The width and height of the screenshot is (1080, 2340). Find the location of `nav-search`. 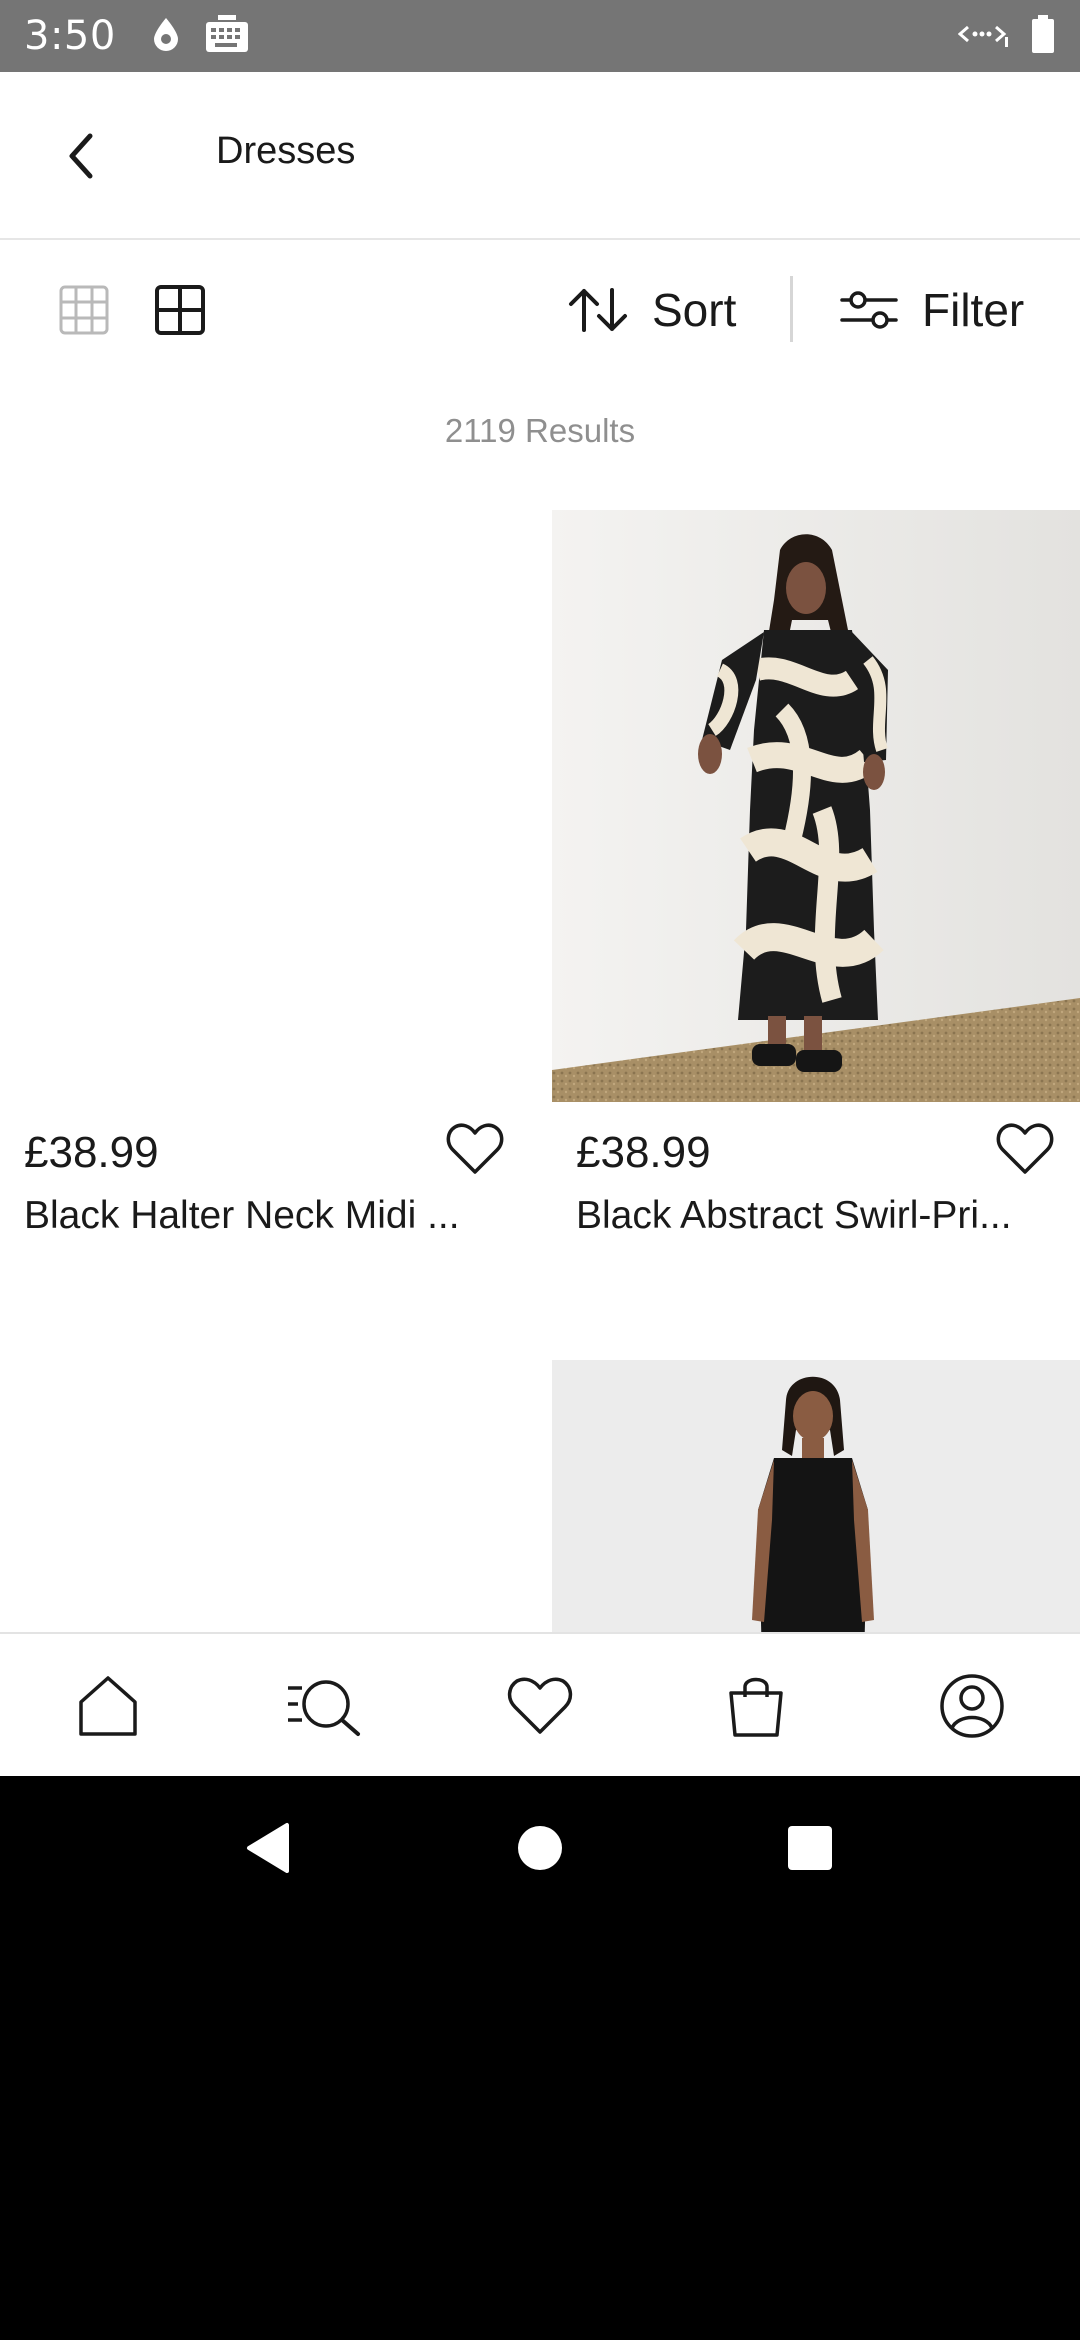

nav-search is located at coordinates (324, 1706).